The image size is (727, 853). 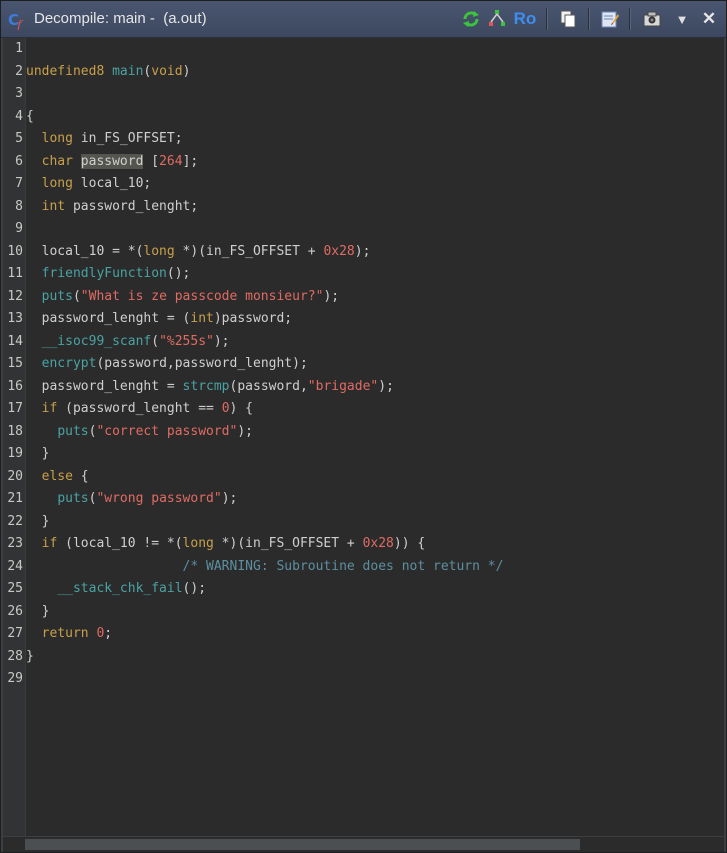 I want to click on code-line: 21 puts("wrong password");, so click(x=363, y=499).